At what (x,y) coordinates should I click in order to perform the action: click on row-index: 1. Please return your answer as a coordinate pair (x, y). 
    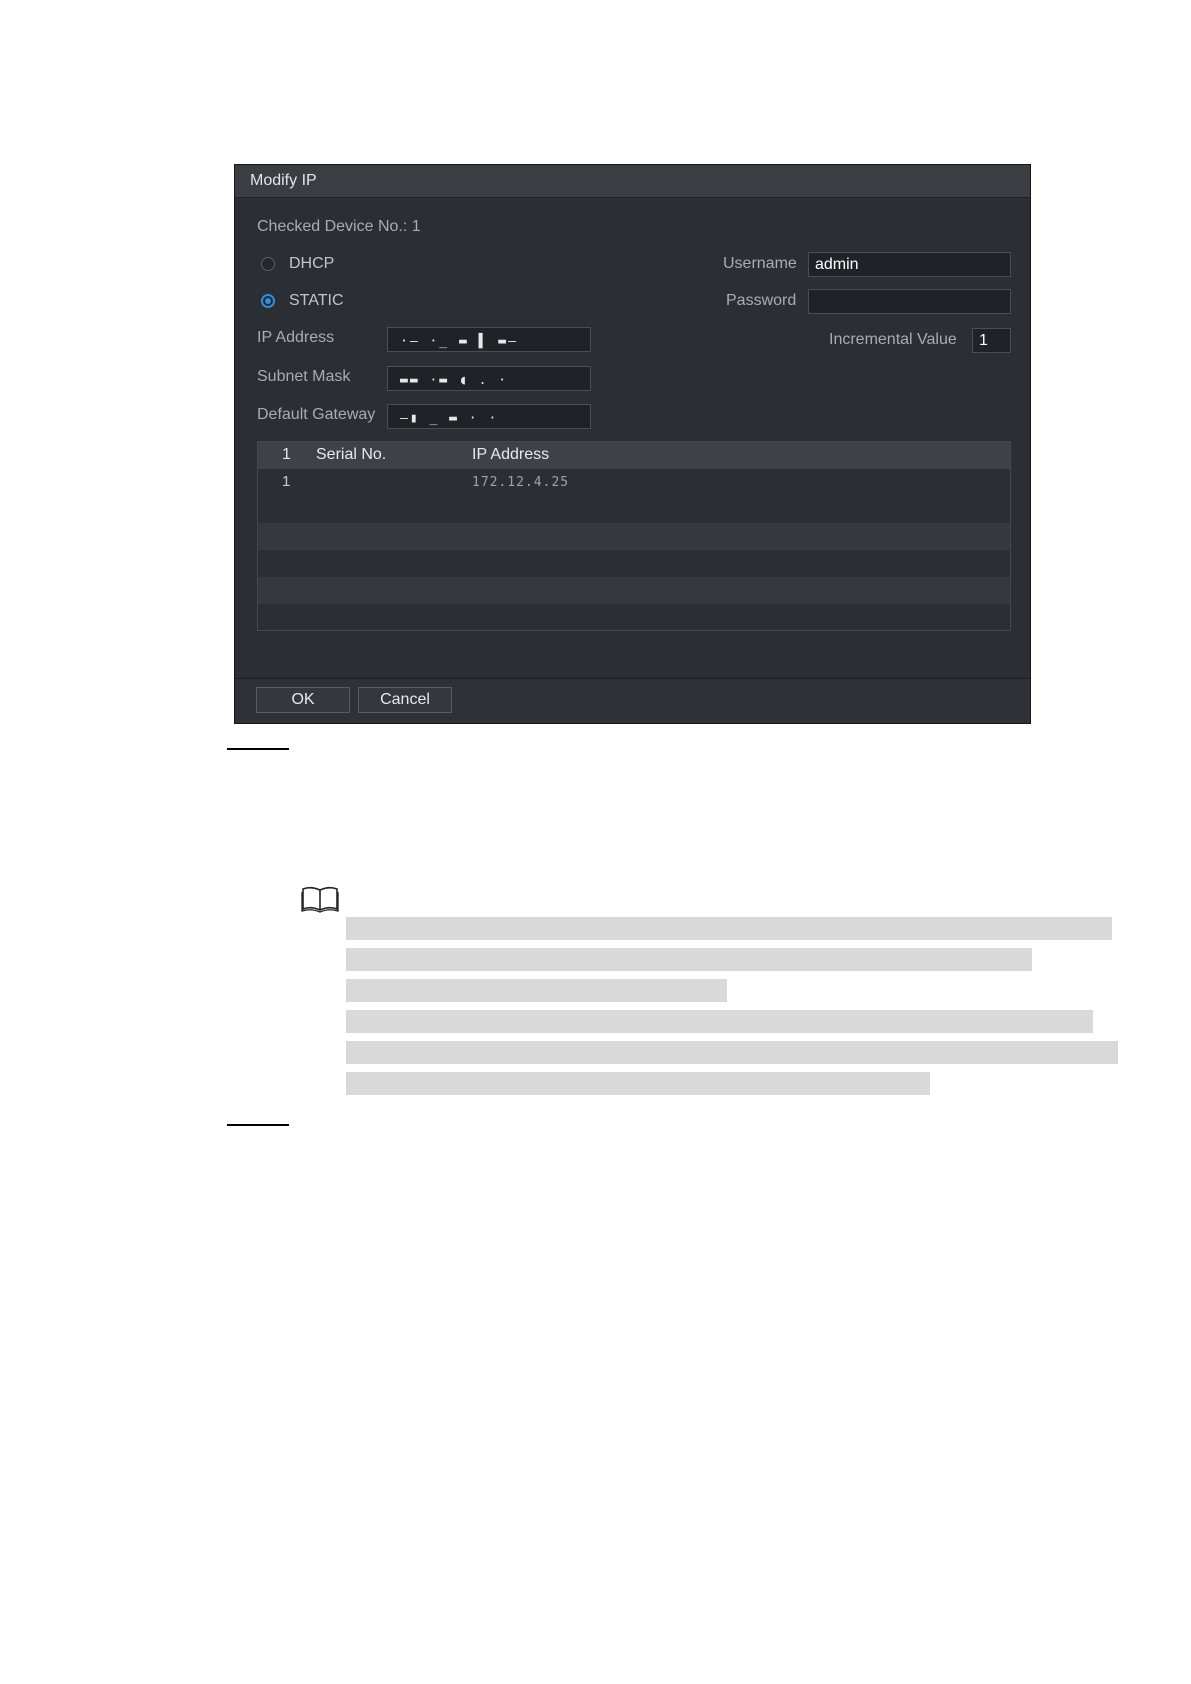
    Looking at the image, I should click on (286, 481).